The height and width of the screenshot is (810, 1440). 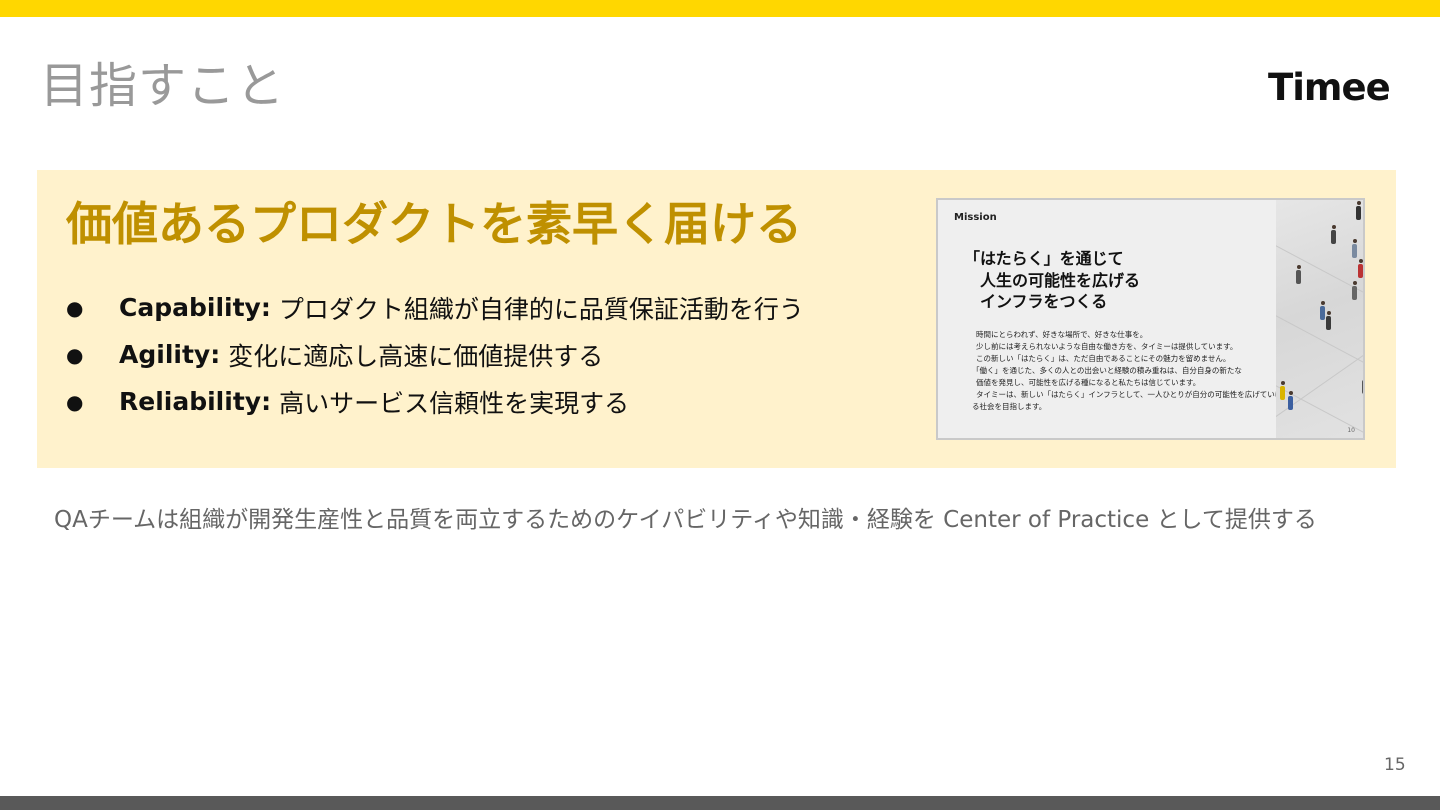 I want to click on thumbnail-body-line: この新しい「はたらく」は、ただ自由であることにその魅力を留めません。, so click(x=1103, y=358).